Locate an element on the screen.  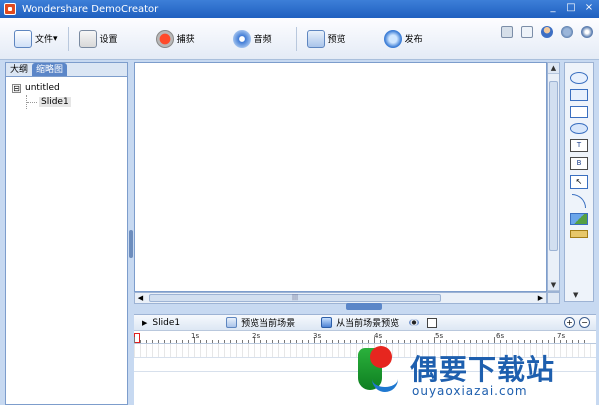
publish-button: 发布 is located at coordinates (403, 39).